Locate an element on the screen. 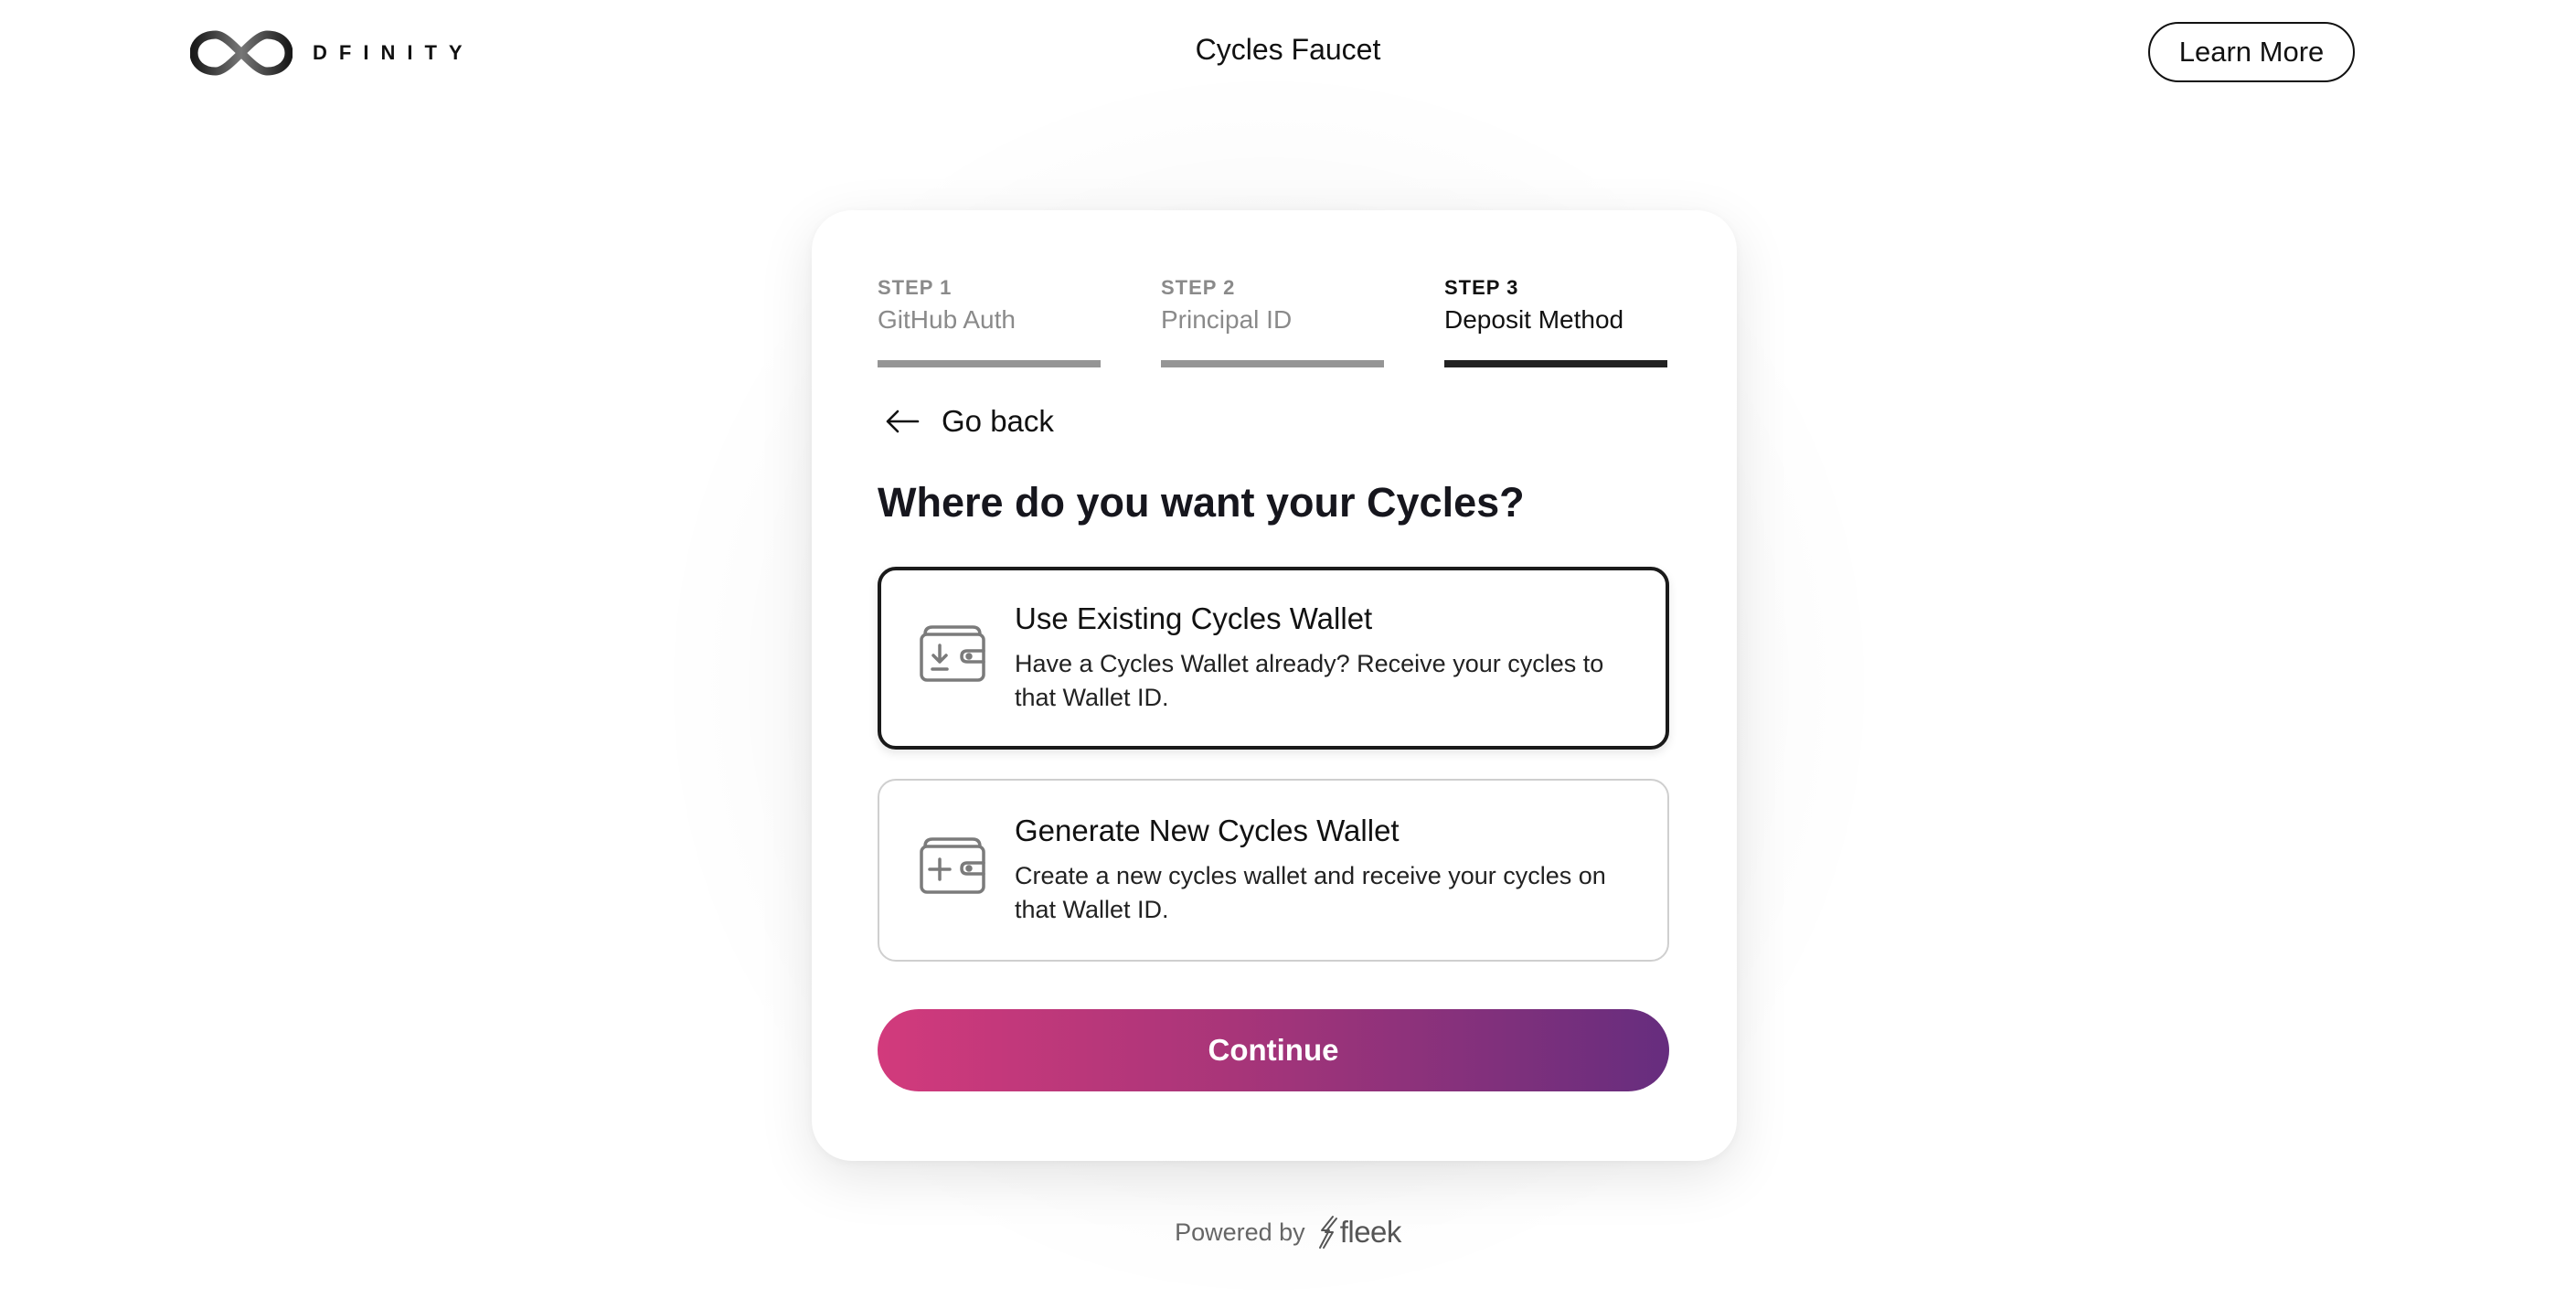 This screenshot has height=1298, width=2576. step-number: STEP 2 is located at coordinates (1198, 287).